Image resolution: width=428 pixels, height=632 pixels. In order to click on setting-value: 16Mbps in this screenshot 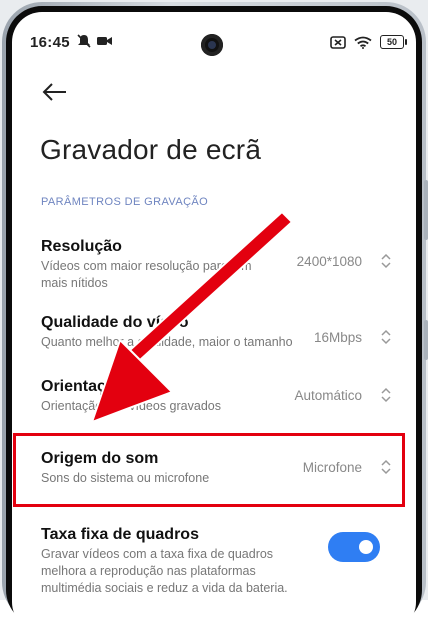, I will do `click(337, 337)`.